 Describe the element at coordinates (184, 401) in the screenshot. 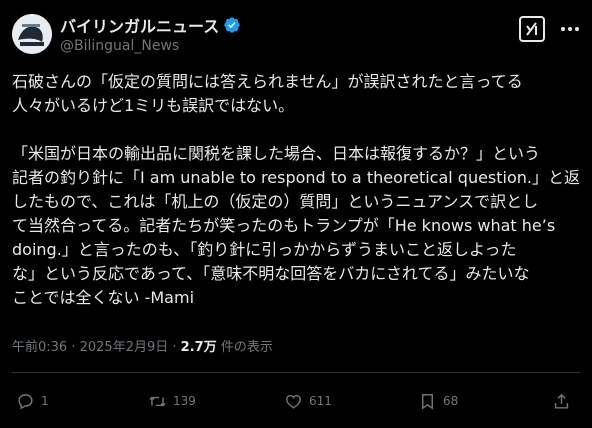

I see `repost-count: 139` at that location.